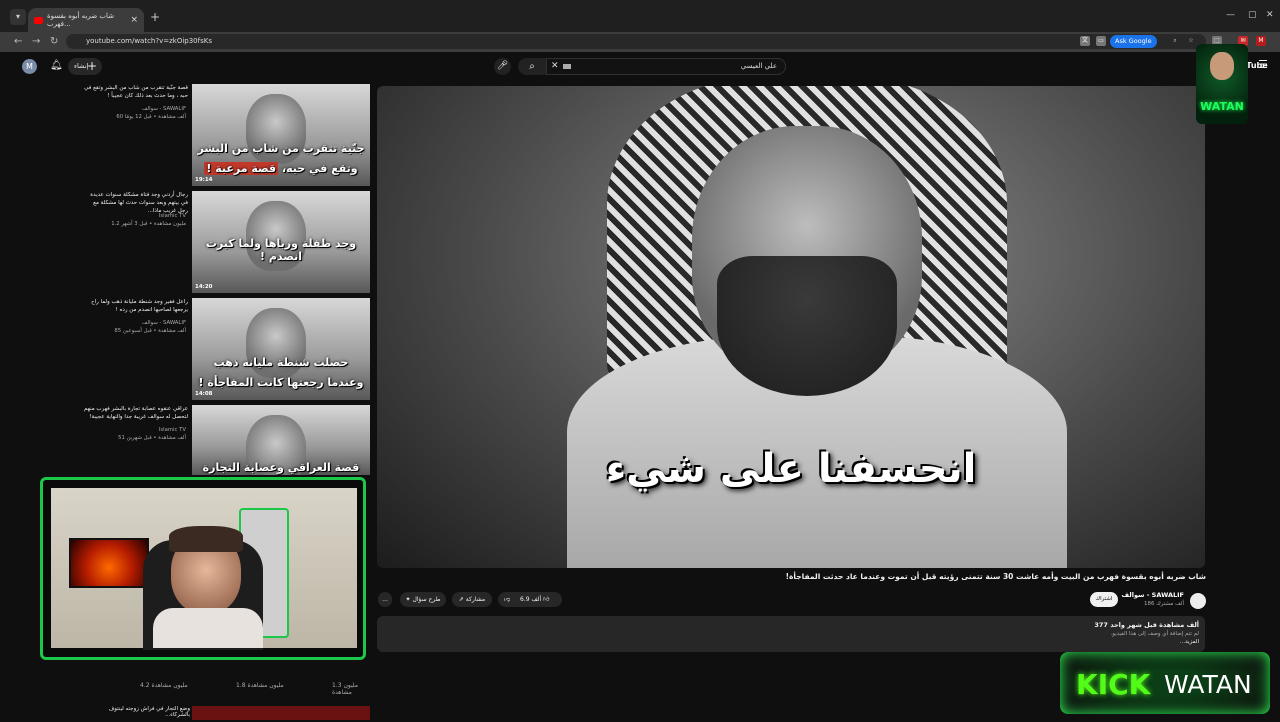  Describe the element at coordinates (462, 599) in the screenshot. I see `share-icon: ⇗` at that location.